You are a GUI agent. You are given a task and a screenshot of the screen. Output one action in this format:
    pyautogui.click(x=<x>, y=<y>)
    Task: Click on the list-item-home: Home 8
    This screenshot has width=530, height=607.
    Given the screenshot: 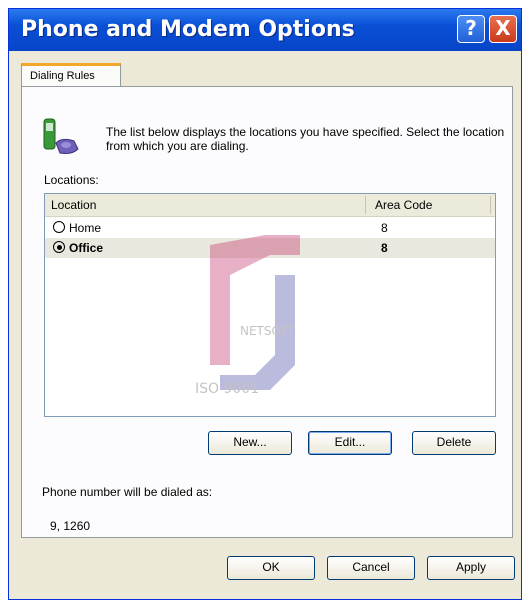 What is the action you would take?
    pyautogui.click(x=270, y=228)
    